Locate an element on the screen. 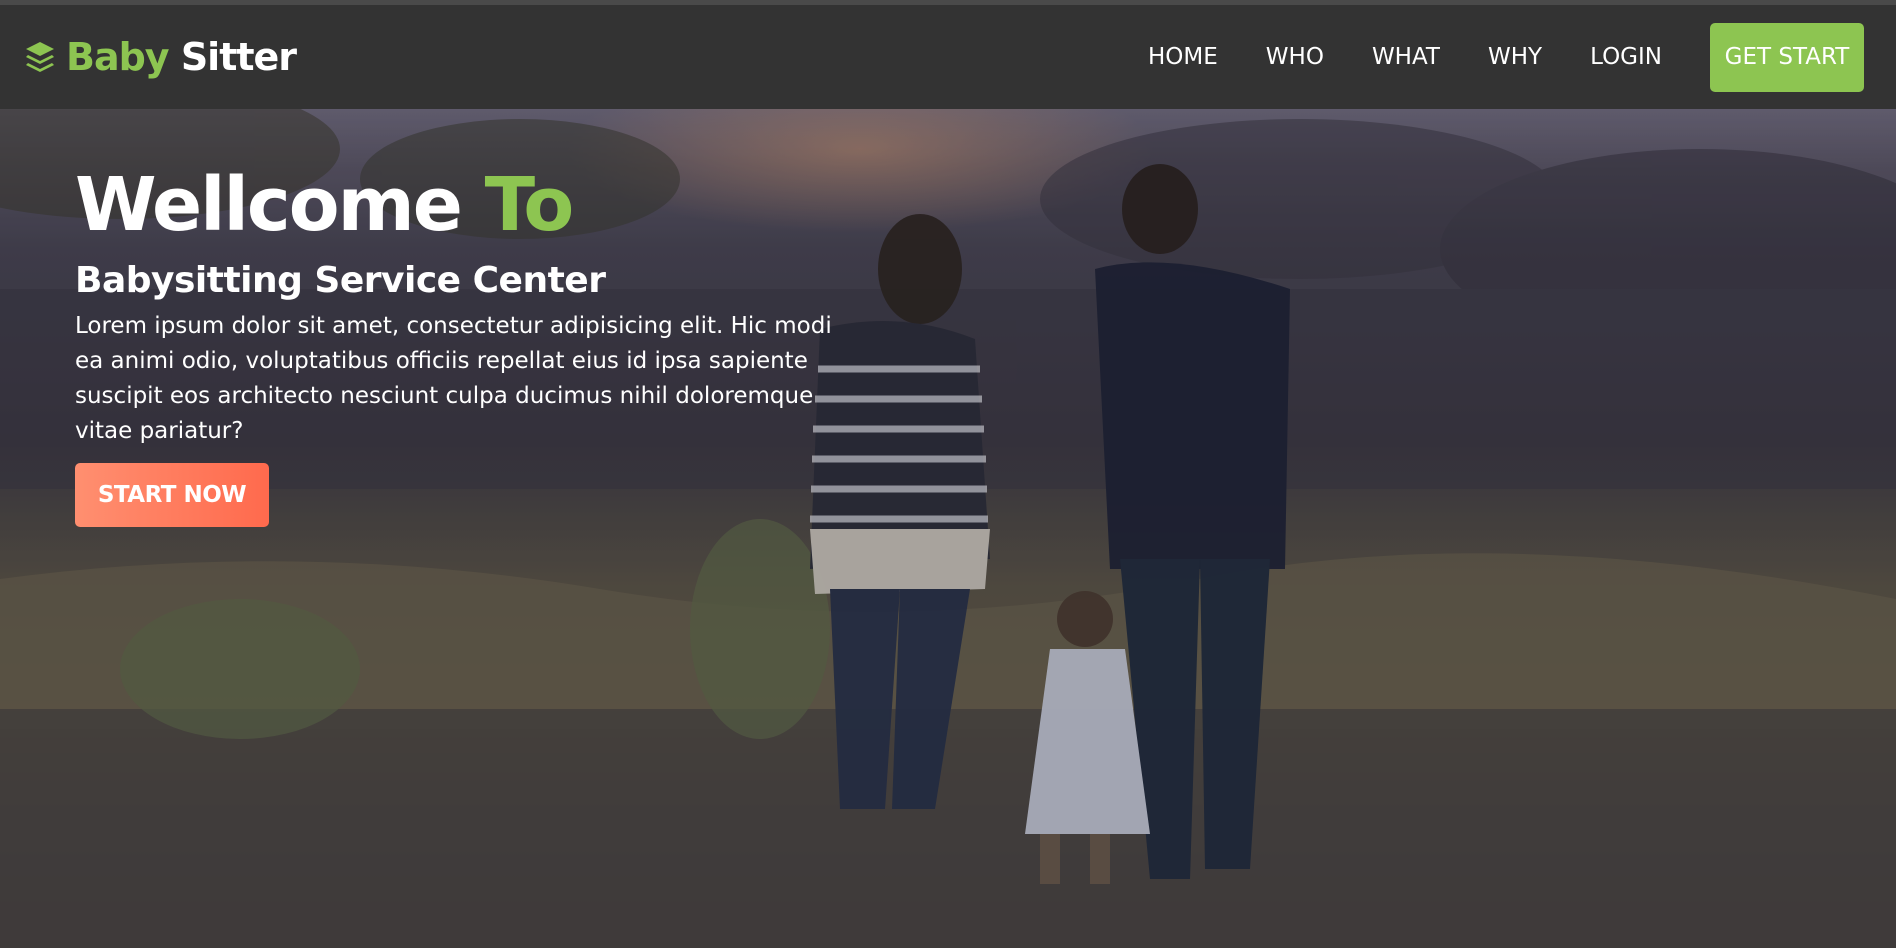 This screenshot has width=1896, height=948. brand-name: Baby Sitter is located at coordinates (181, 57).